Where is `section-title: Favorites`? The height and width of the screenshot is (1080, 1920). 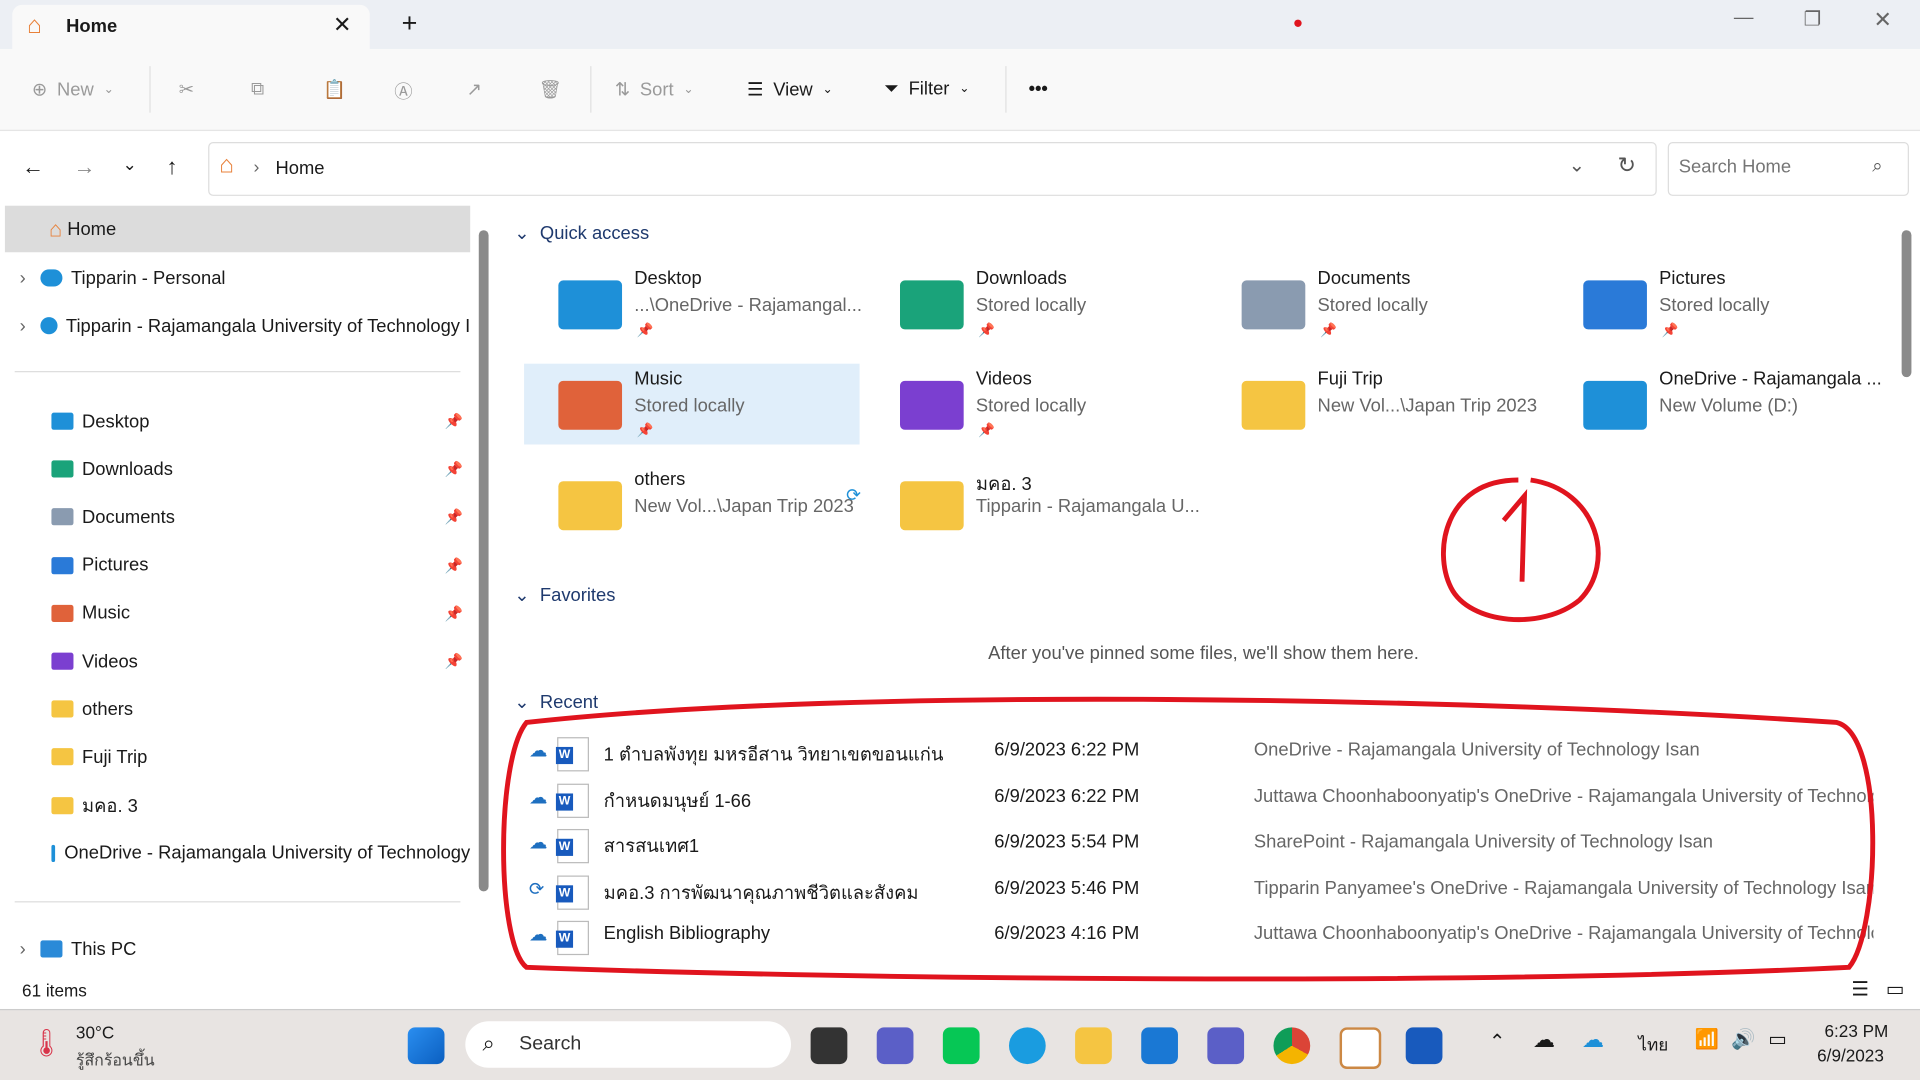 section-title: Favorites is located at coordinates (577, 596).